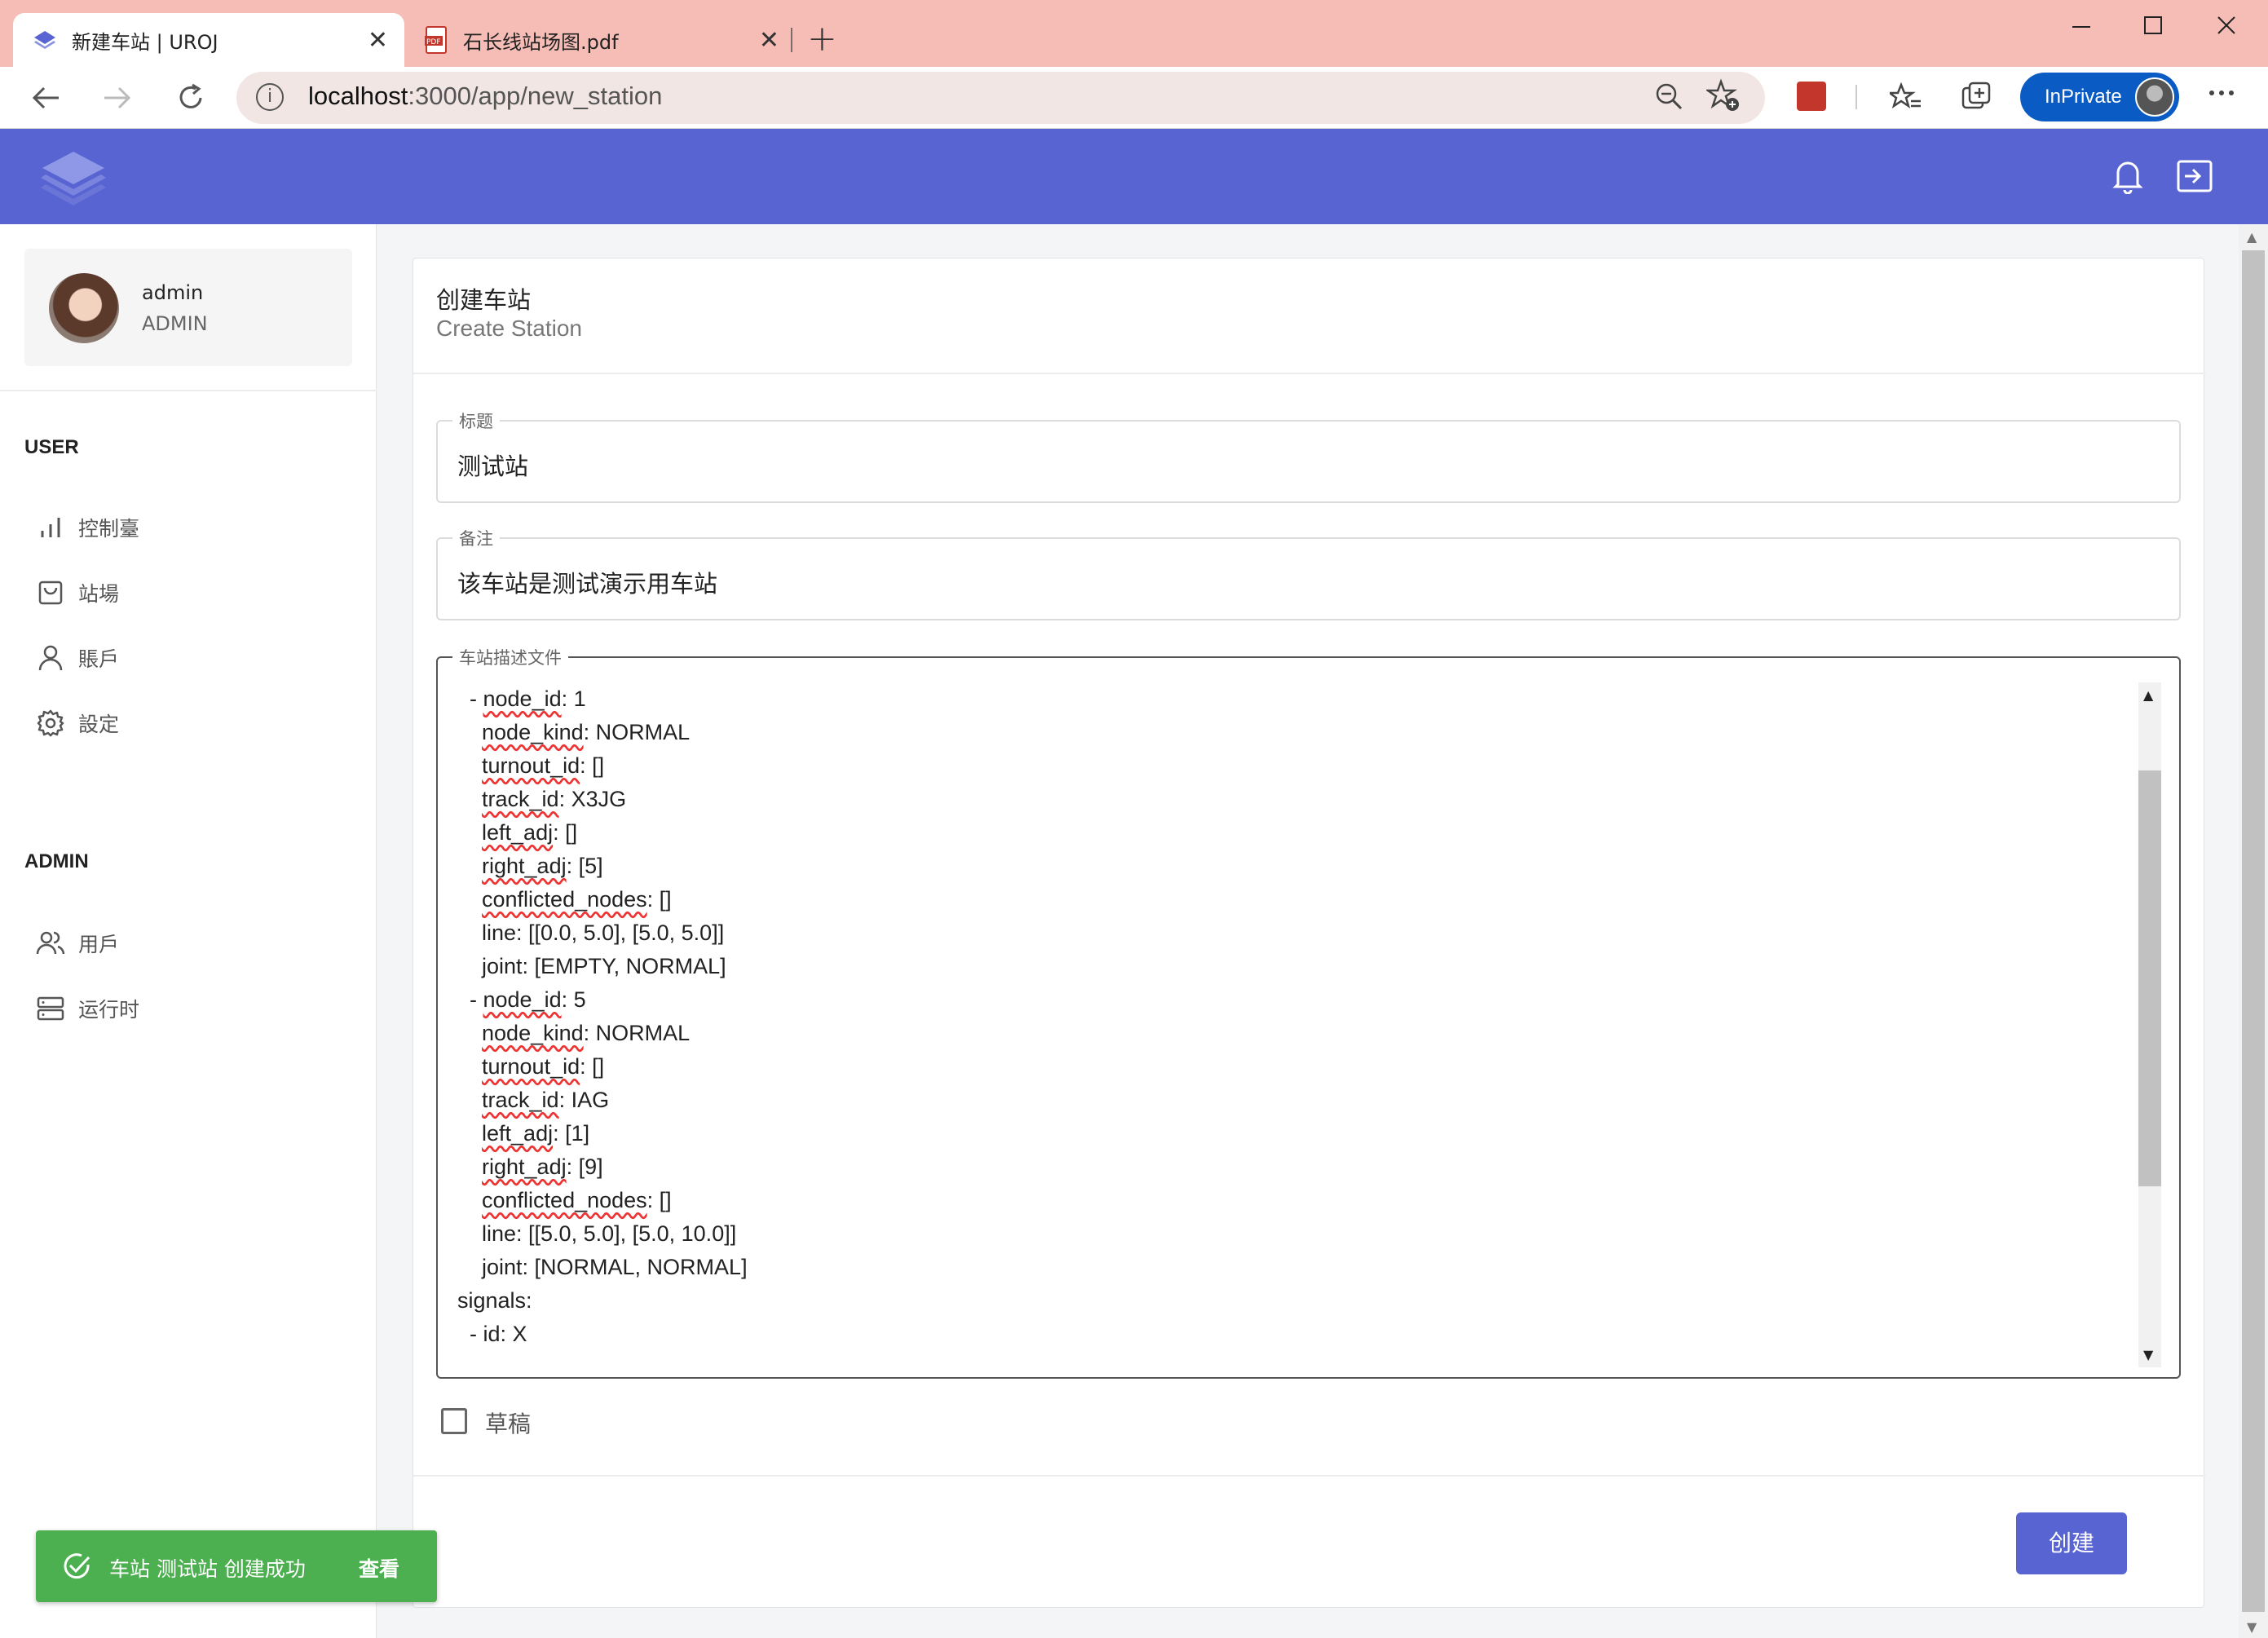 The height and width of the screenshot is (1638, 2268). I want to click on page-scrollbar: ▲ ▼, so click(2253, 931).